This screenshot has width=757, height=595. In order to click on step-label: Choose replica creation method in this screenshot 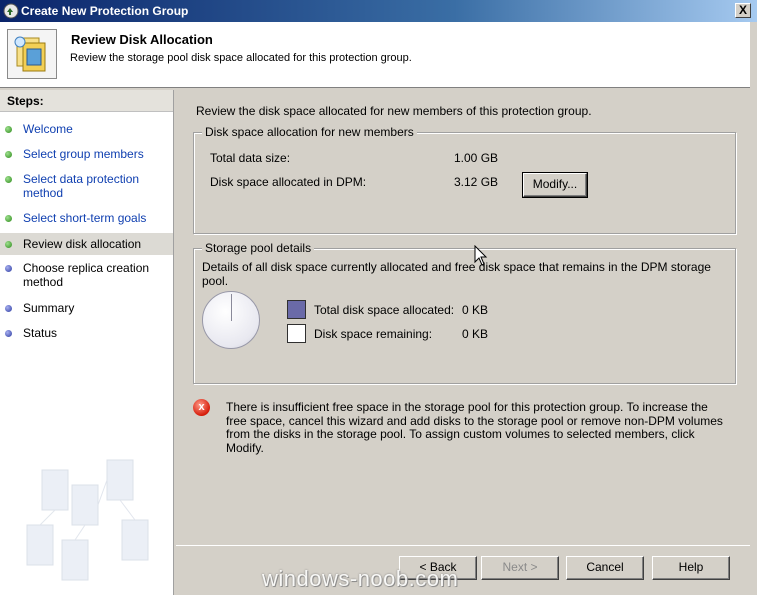, I will do `click(86, 275)`.